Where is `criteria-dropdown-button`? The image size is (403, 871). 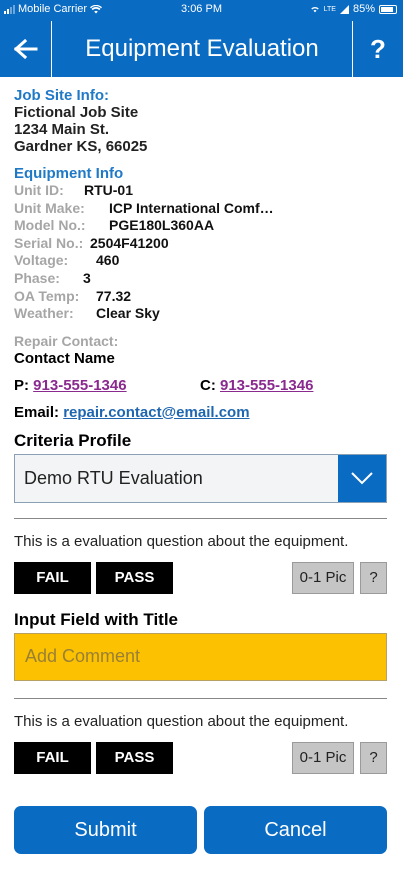
criteria-dropdown-button is located at coordinates (362, 478).